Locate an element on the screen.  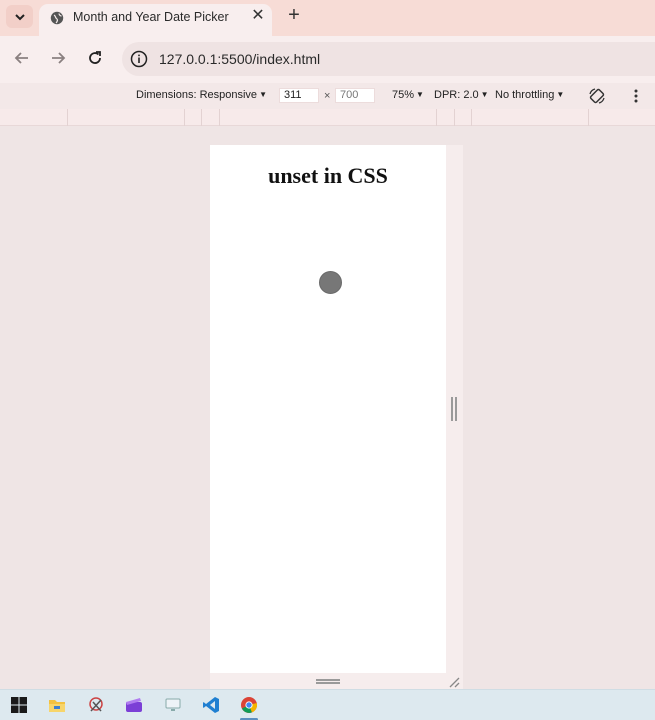
scissors-icon is located at coordinates (96, 704).